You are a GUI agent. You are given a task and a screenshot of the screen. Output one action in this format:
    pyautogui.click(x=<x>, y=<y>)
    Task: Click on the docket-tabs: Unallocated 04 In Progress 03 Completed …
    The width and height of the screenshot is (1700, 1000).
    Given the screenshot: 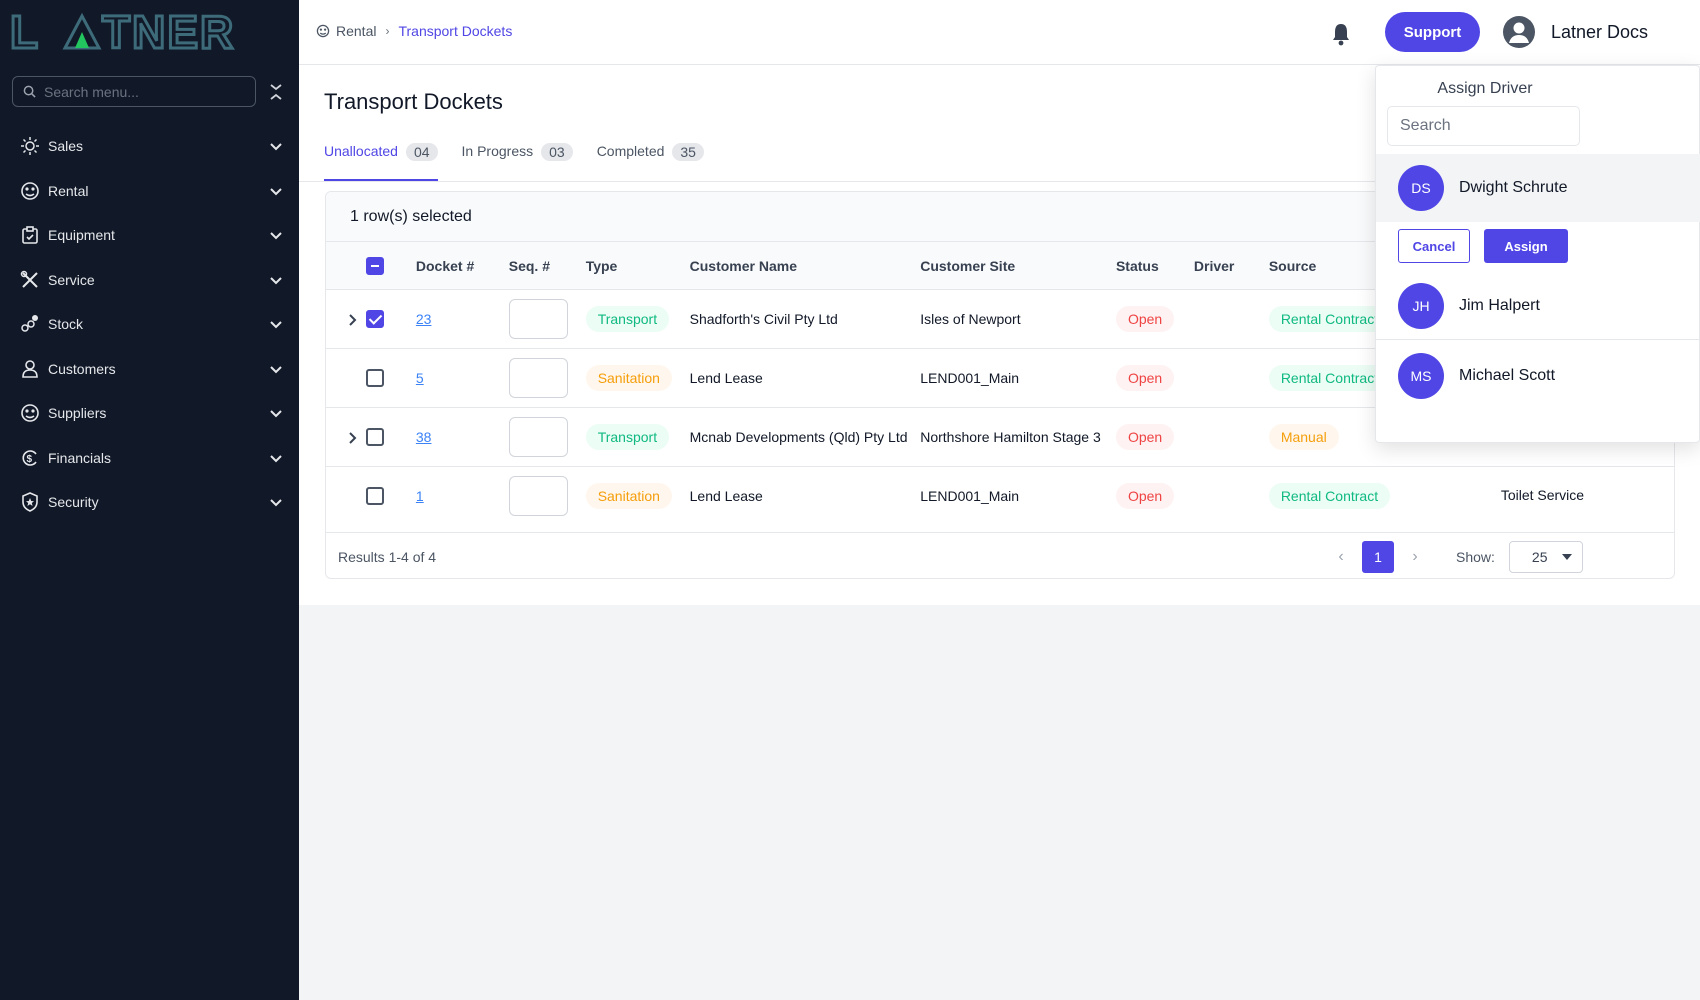 What is the action you would take?
    pyautogui.click(x=526, y=159)
    